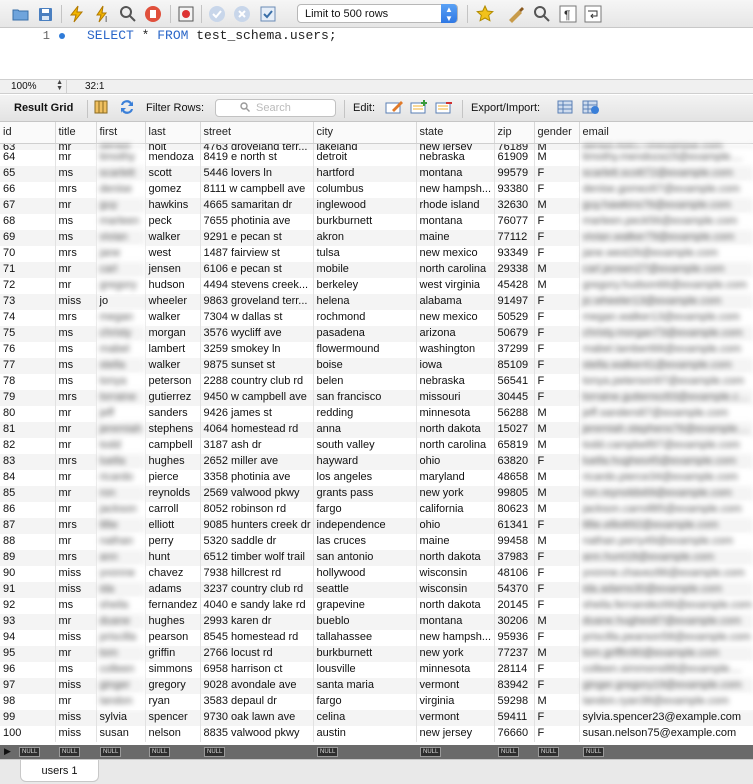 The height and width of the screenshot is (784, 753). I want to click on column-header-first: first, so click(121, 133).